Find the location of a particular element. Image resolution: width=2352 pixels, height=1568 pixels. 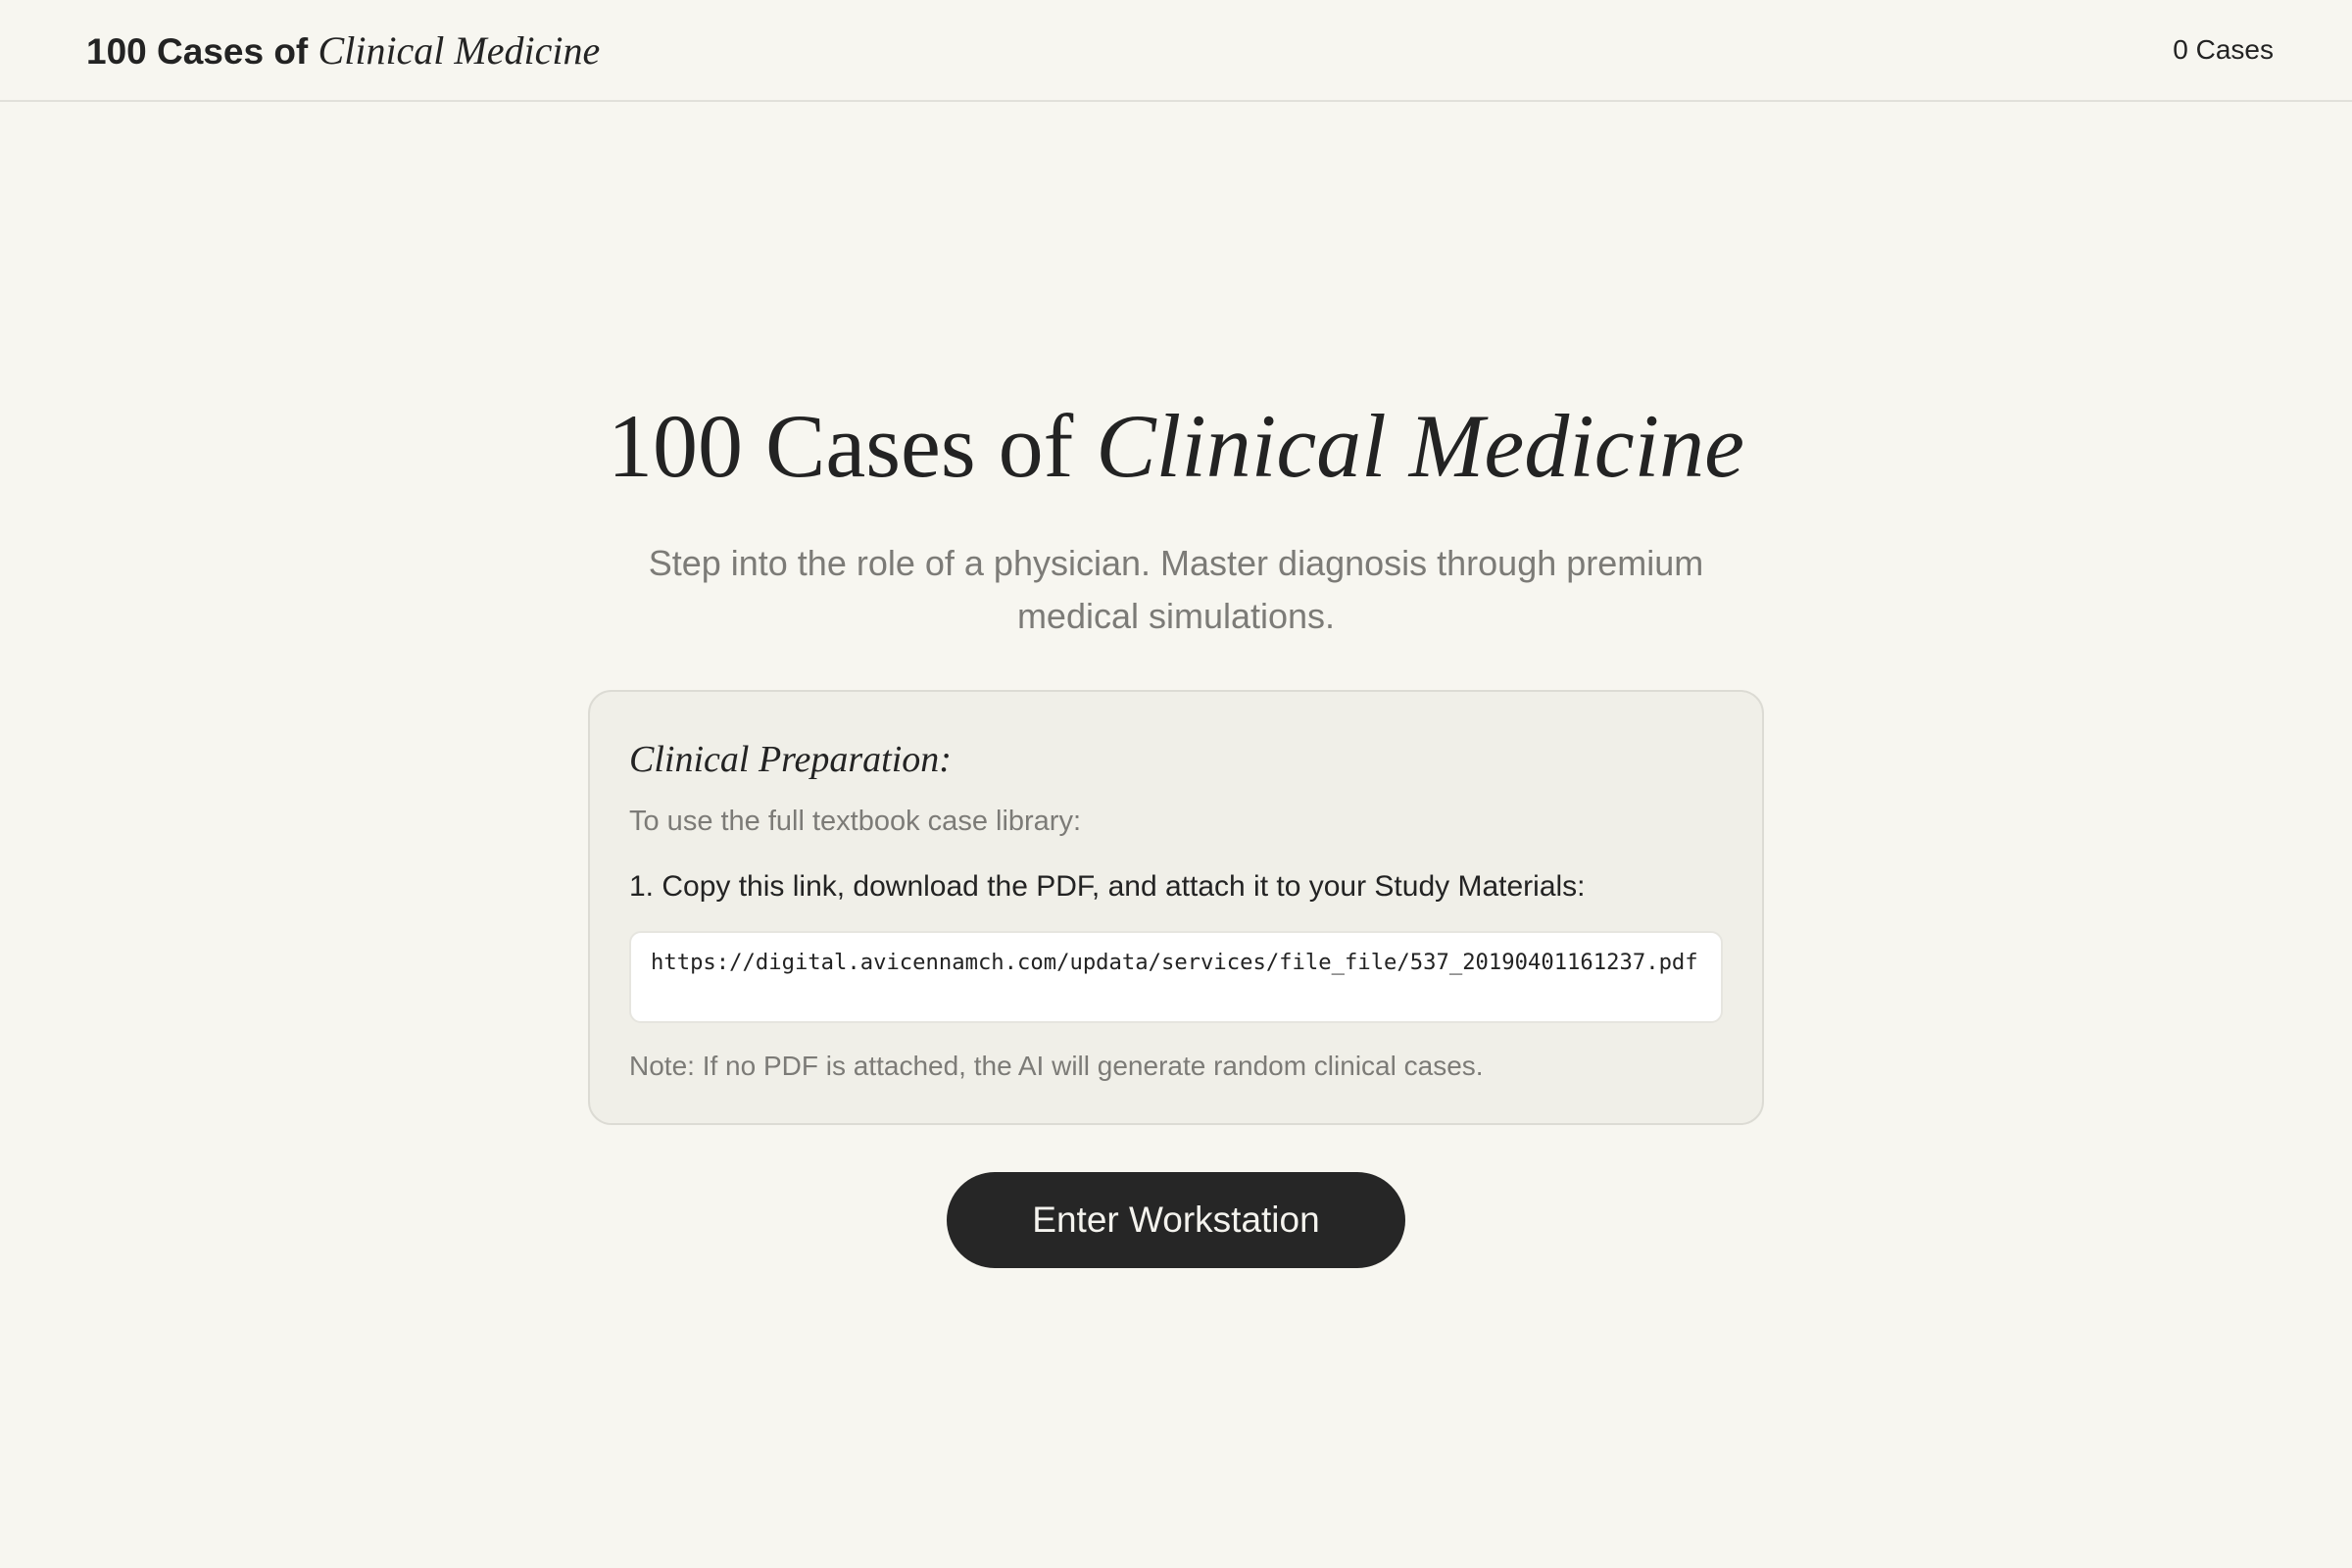

panel-intro: To use the full textbook case library: is located at coordinates (855, 821).